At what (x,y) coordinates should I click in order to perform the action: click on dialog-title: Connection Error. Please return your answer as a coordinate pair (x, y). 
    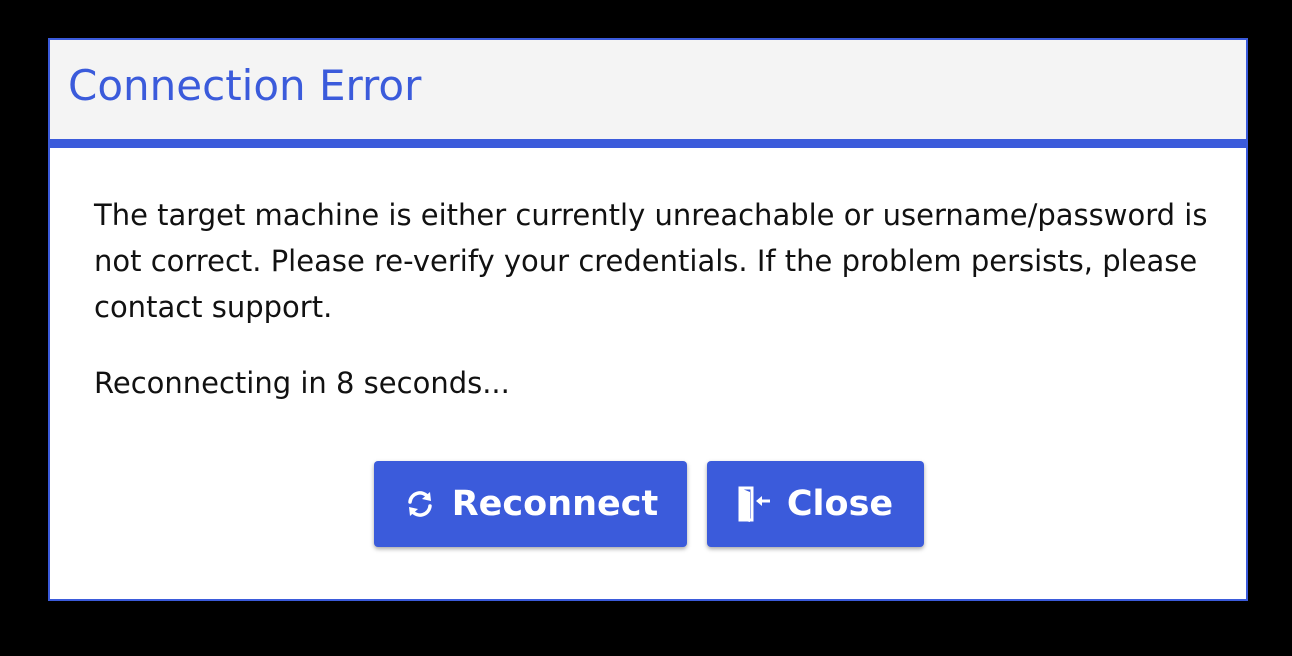
    Looking at the image, I should click on (245, 85).